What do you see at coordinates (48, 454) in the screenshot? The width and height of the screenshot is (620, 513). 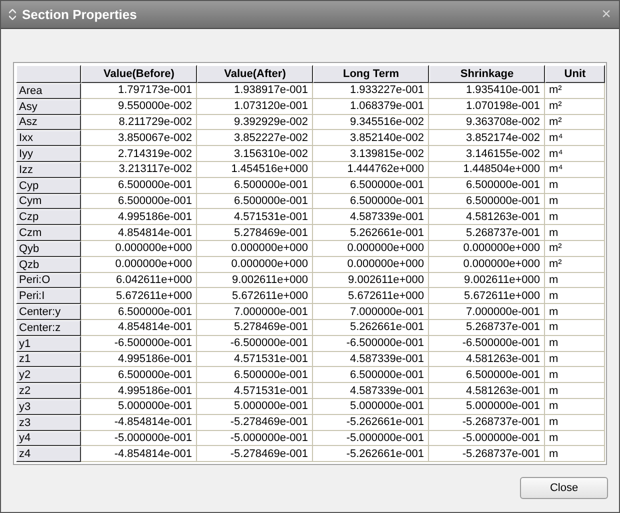 I see `row-header: z4` at bounding box center [48, 454].